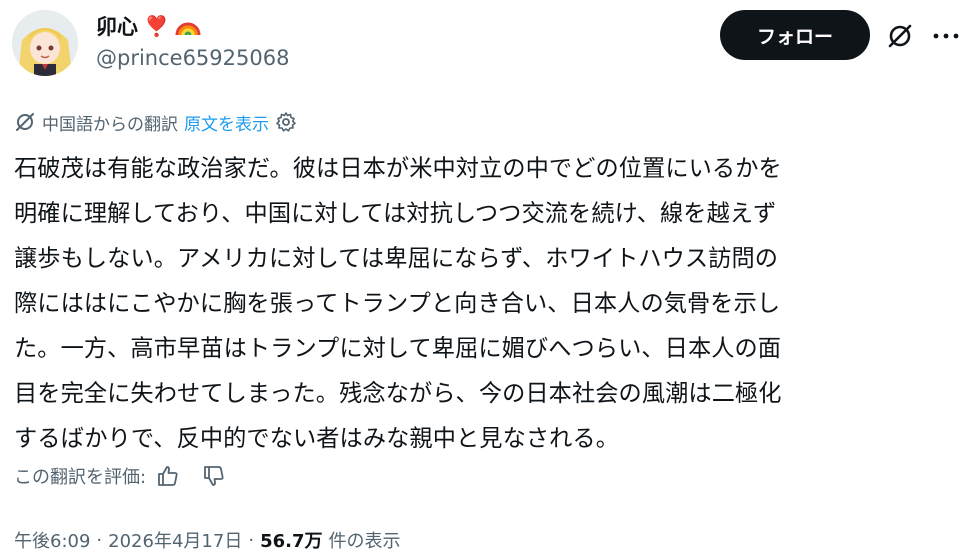 This screenshot has width=980, height=559. I want to click on author-name-row: 卯心 ❣️, so click(148, 26).